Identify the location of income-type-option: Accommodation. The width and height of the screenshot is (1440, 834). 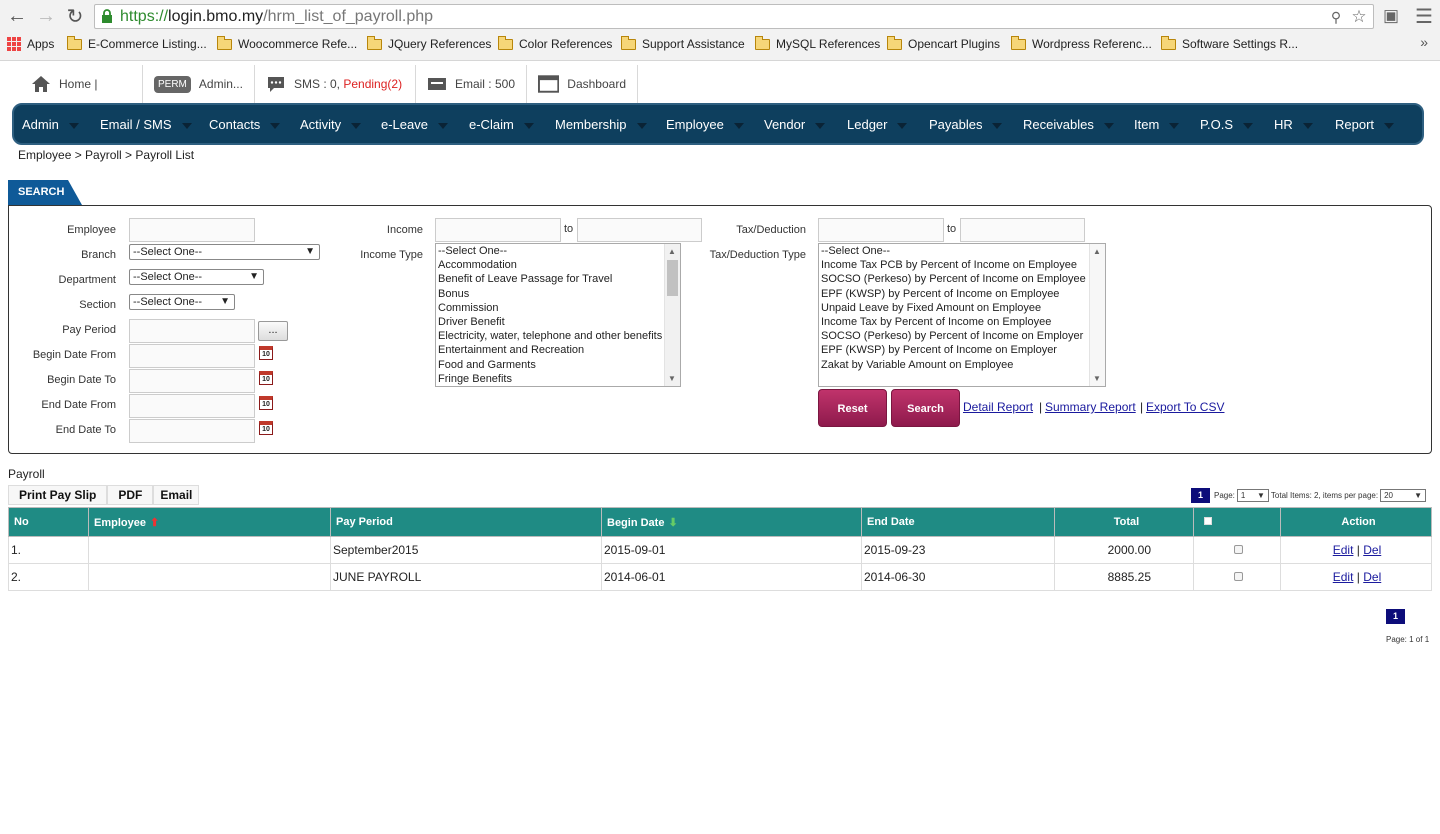
(558, 265).